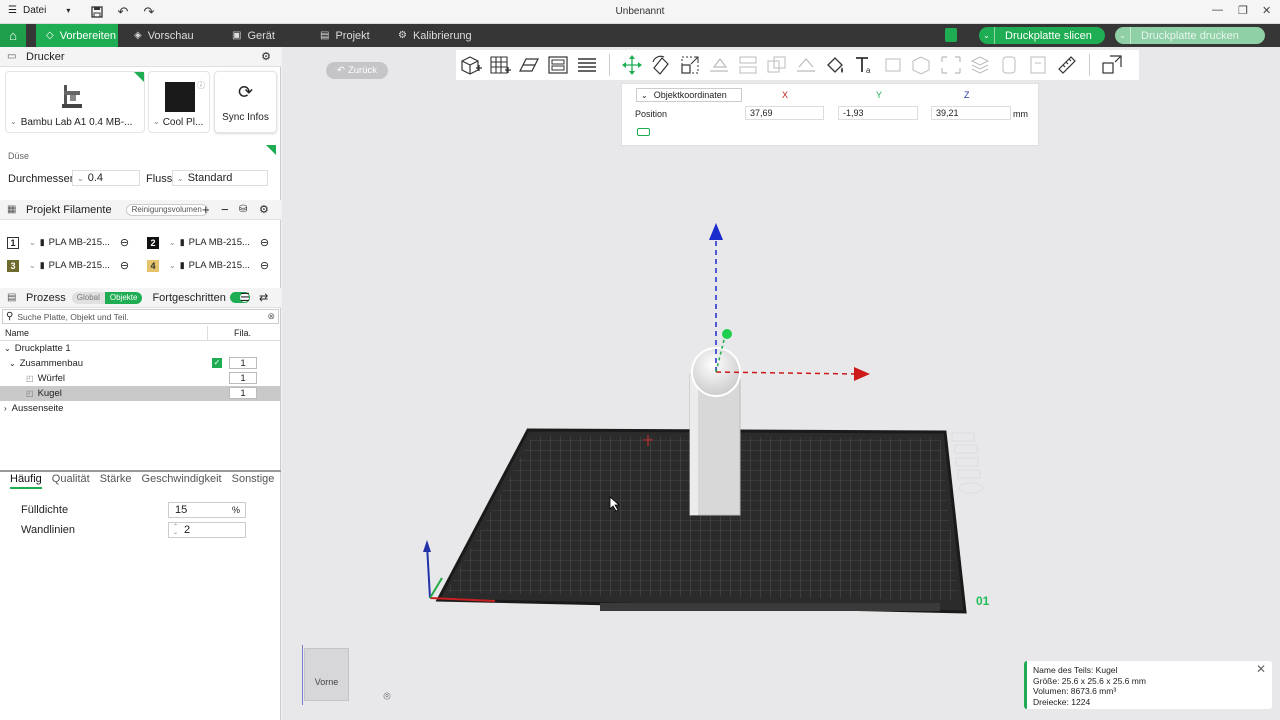  Describe the element at coordinates (140, 57) in the screenshot. I see `printer-section-header: ▭ Drucker ⚙` at that location.